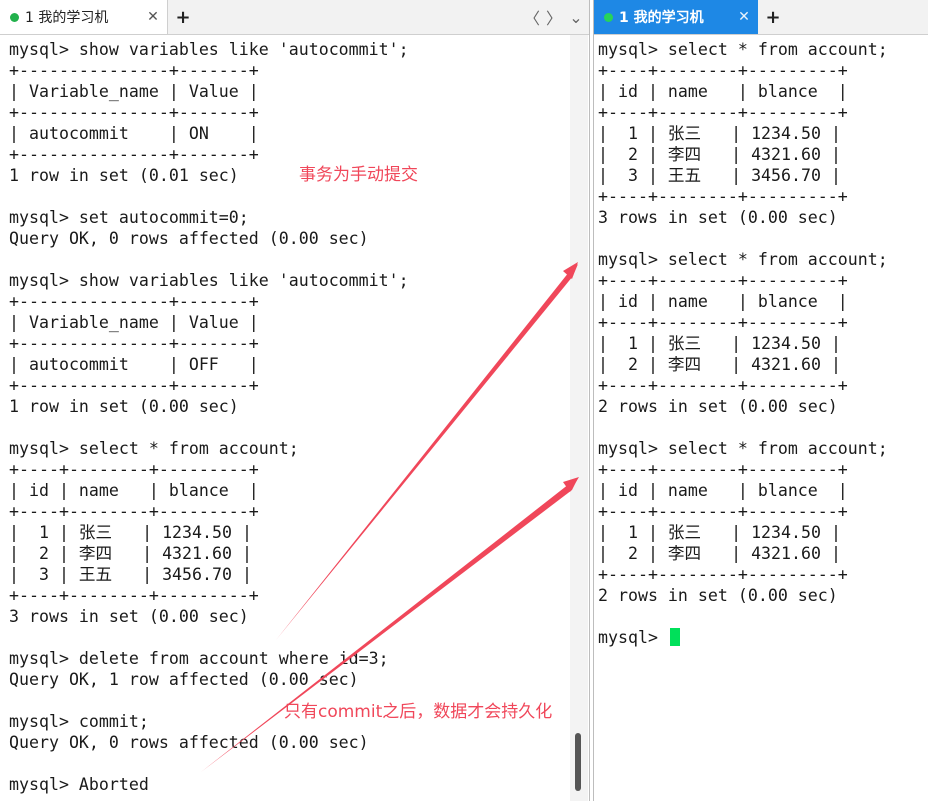 The height and width of the screenshot is (801, 928). I want to click on terminal-prompt-line: mysql>, so click(743, 637).